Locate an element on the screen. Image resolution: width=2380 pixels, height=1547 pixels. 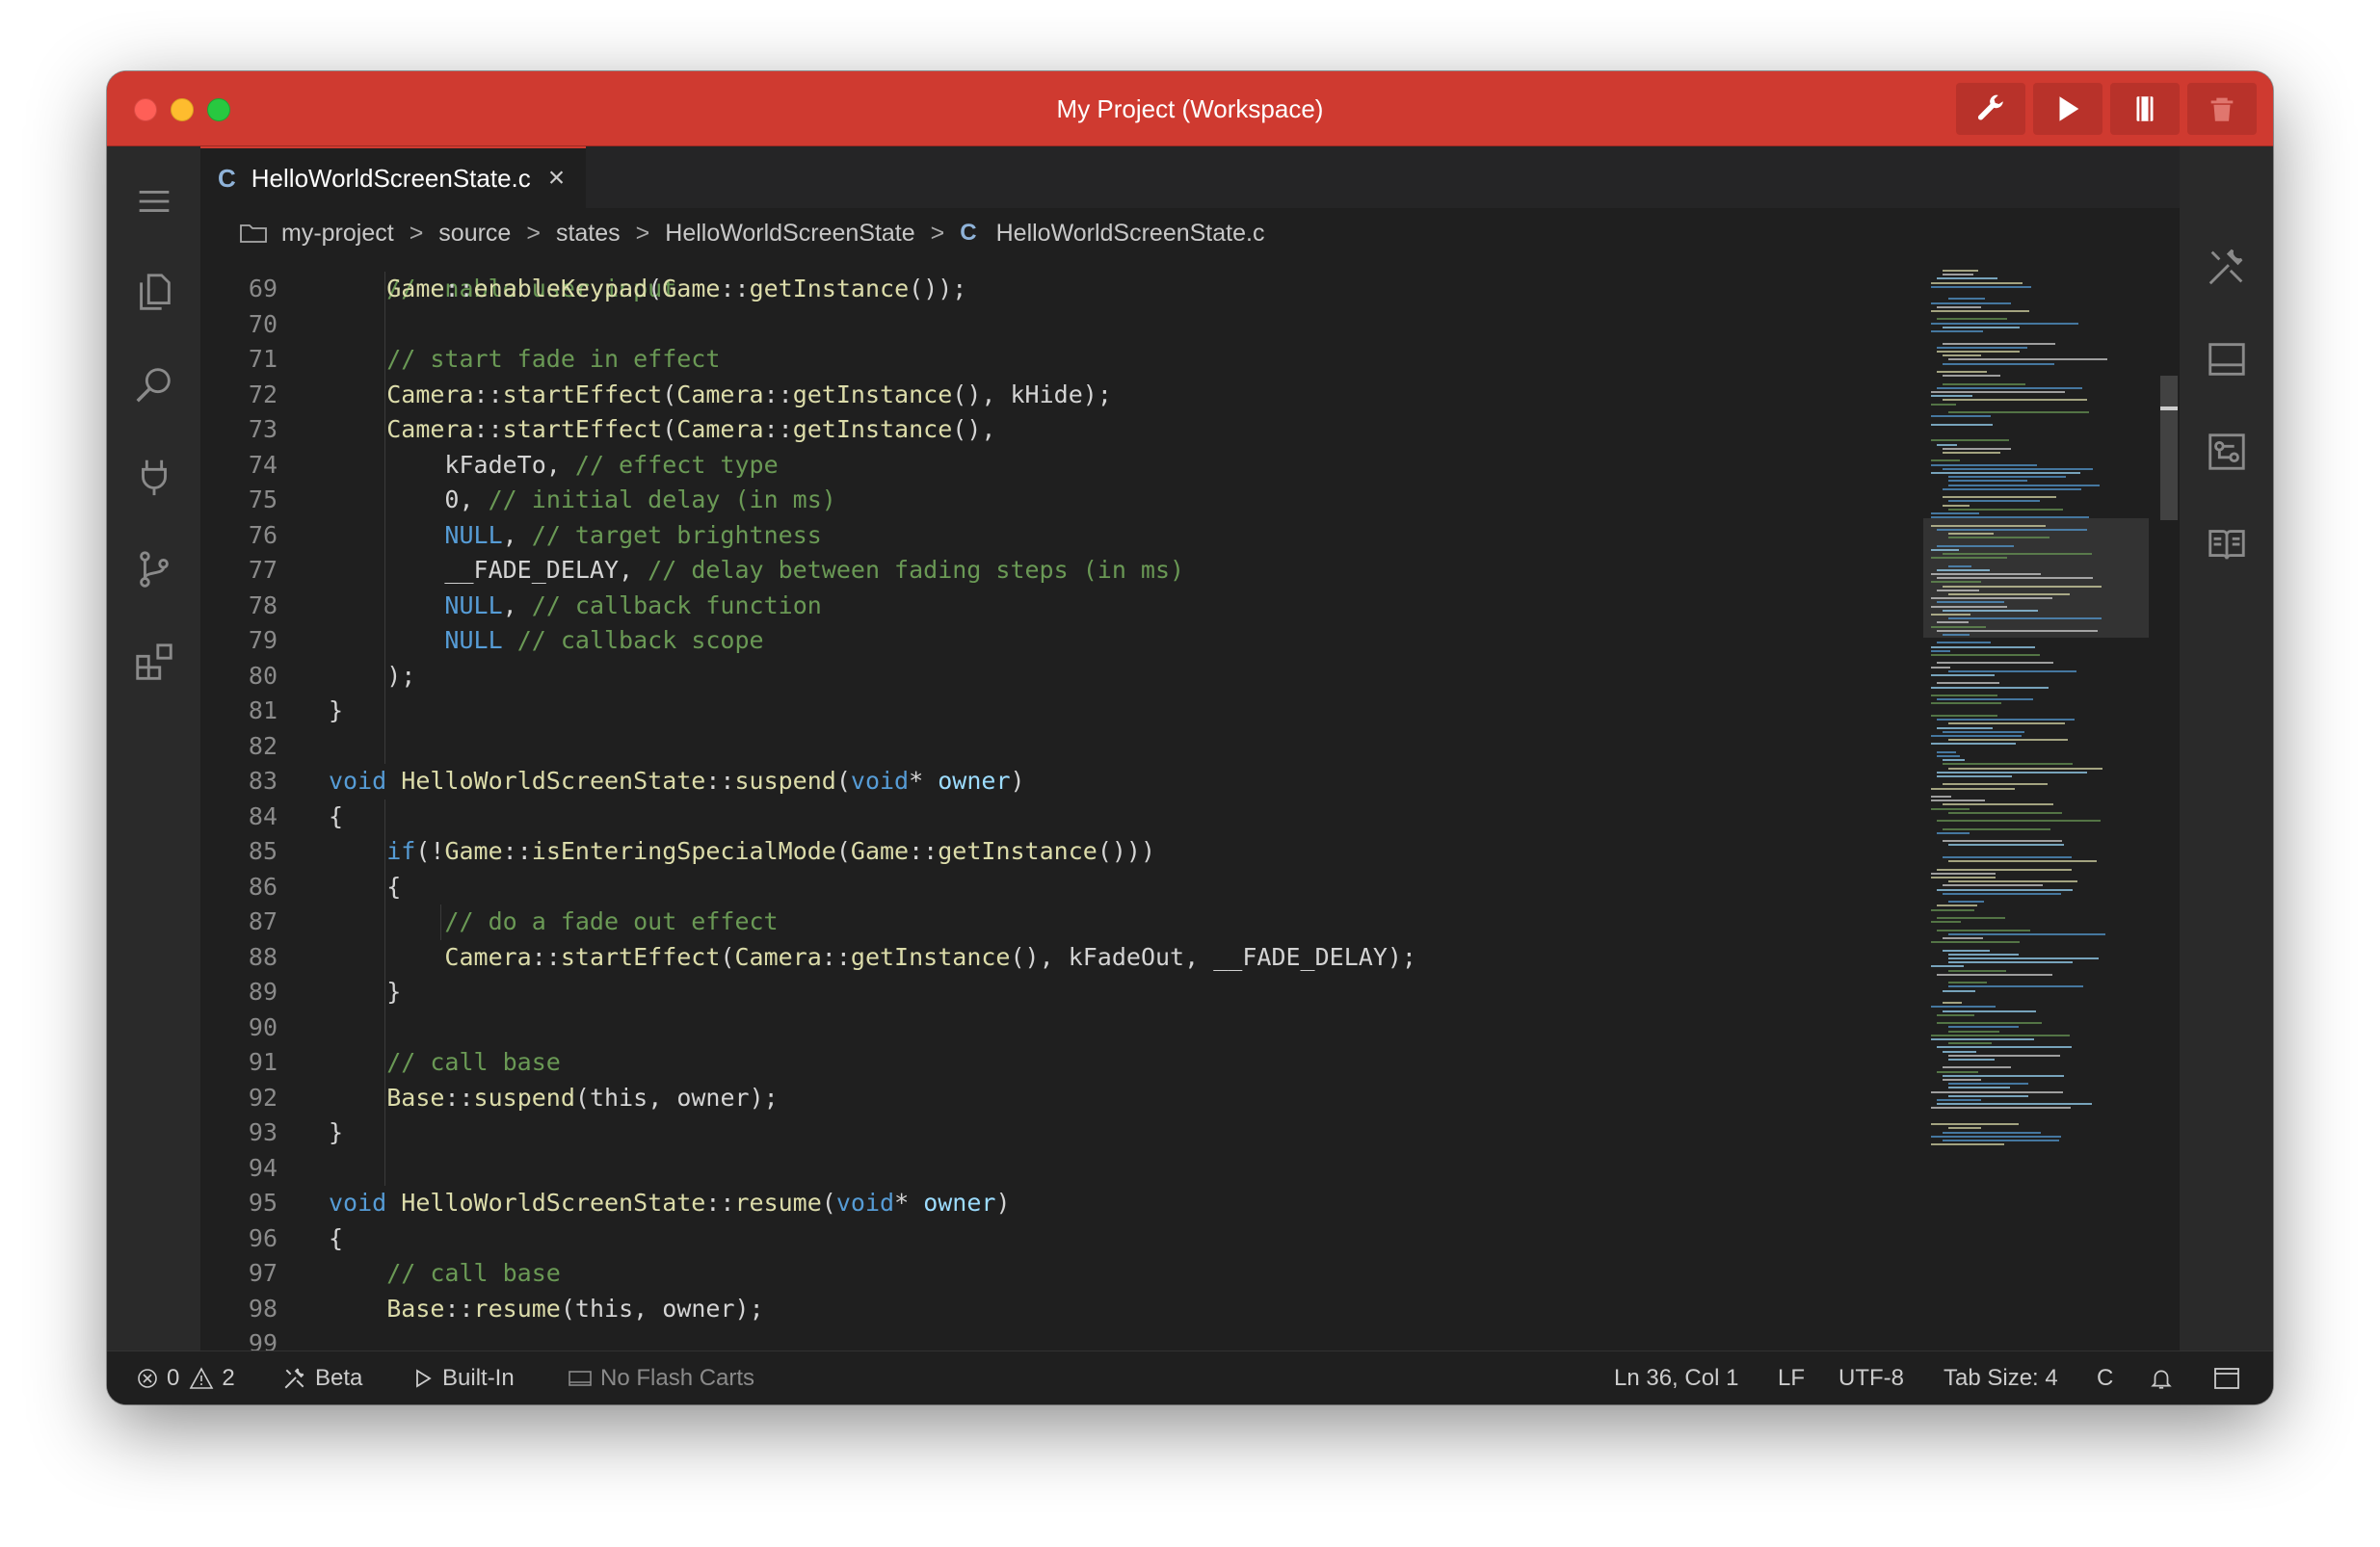
explorer-button is located at coordinates (154, 292).